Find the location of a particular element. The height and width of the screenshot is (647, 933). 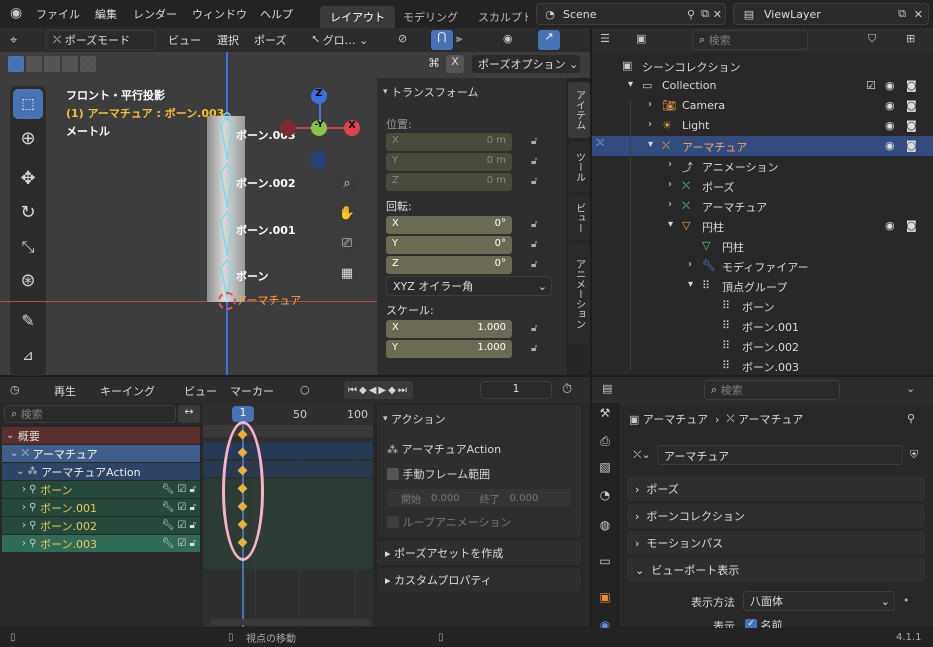

playhead-frame: 1 is located at coordinates (243, 414).